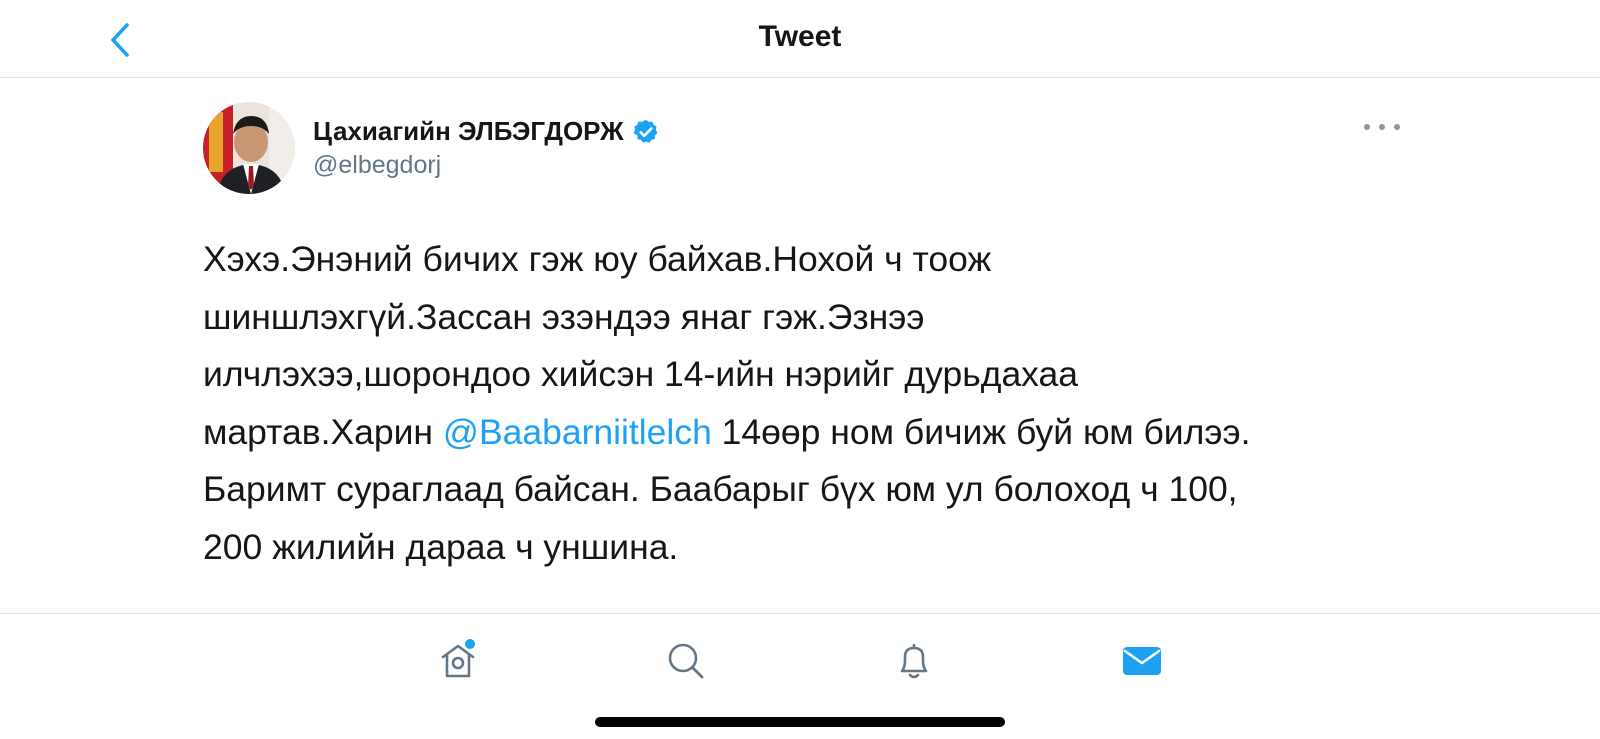 This screenshot has width=1600, height=739. What do you see at coordinates (470, 644) in the screenshot?
I see `notification-dot` at bounding box center [470, 644].